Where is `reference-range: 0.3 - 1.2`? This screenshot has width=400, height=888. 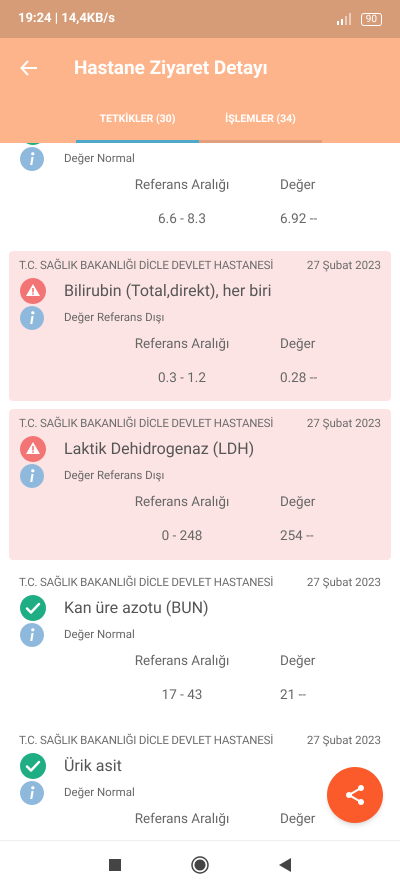 reference-range: 0.3 - 1.2 is located at coordinates (182, 378).